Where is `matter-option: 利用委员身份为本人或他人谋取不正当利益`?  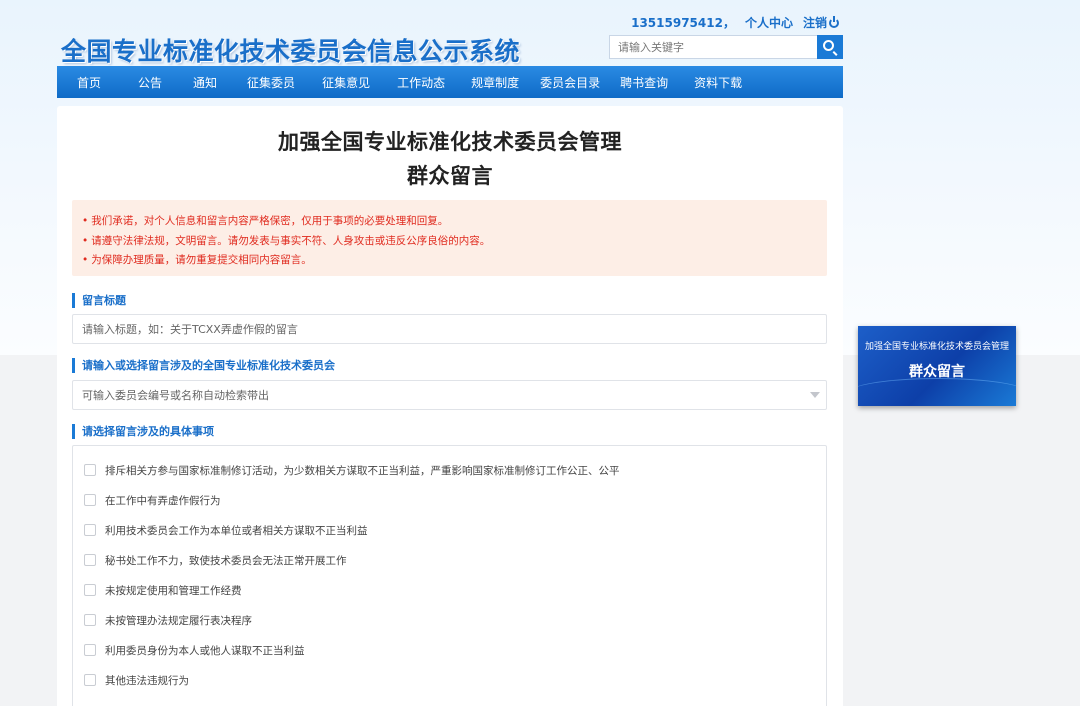 matter-option: 利用委员身份为本人或他人谋取不正当利益 is located at coordinates (194, 650).